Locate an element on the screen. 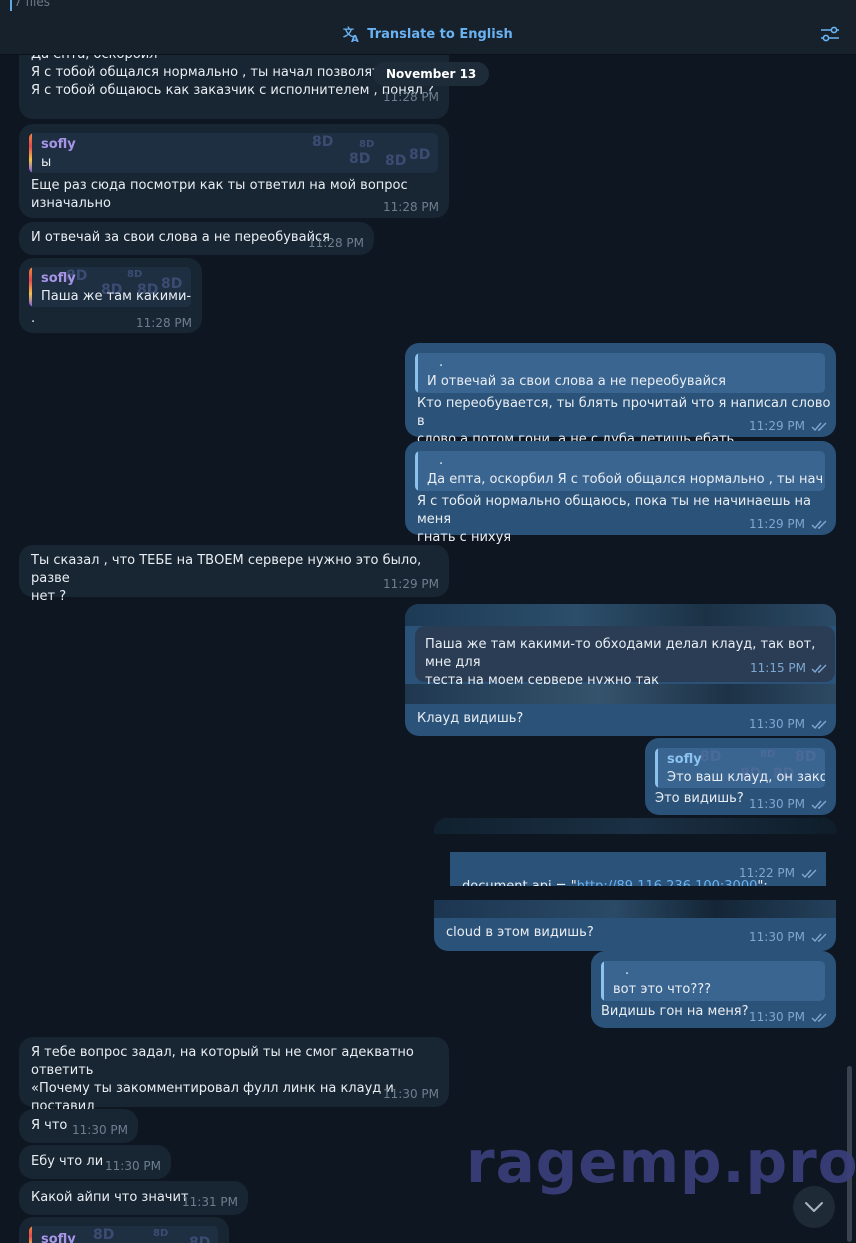 The image size is (856, 1243). incoming-message: Я что 11:30 PM is located at coordinates (78, 1126).